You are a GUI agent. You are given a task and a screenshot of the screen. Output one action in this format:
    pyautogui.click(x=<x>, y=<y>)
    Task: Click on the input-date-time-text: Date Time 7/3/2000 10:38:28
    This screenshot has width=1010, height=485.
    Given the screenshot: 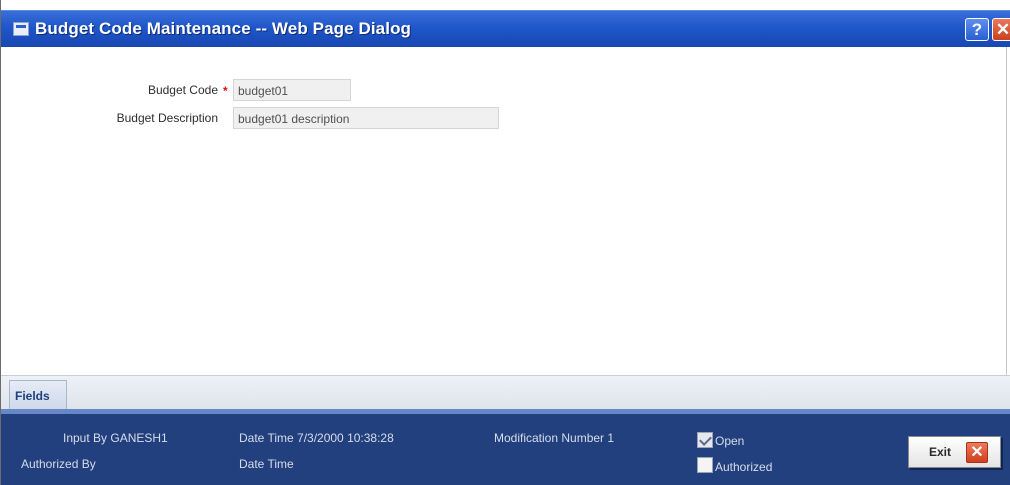 What is the action you would take?
    pyautogui.click(x=316, y=438)
    